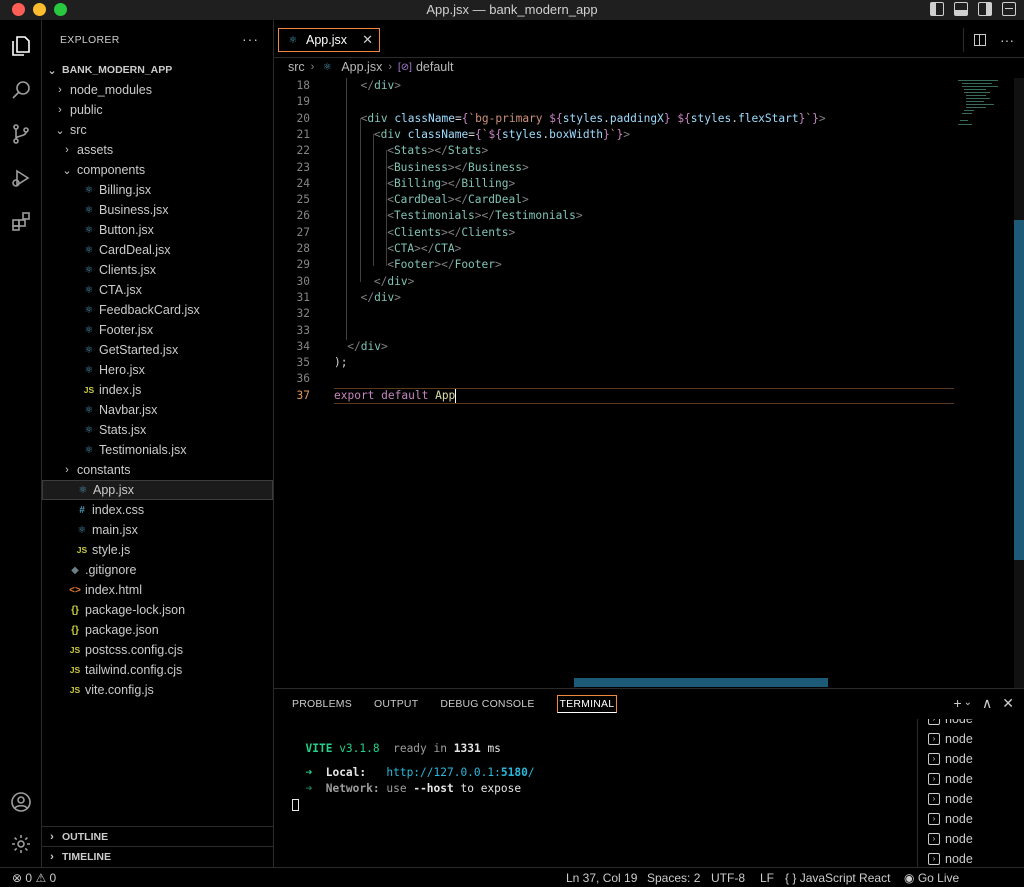 Image resolution: width=1024 pixels, height=887 pixels. Describe the element at coordinates (614, 200) in the screenshot. I see `code-line: 25 <CardDeal></CardDeal>` at that location.